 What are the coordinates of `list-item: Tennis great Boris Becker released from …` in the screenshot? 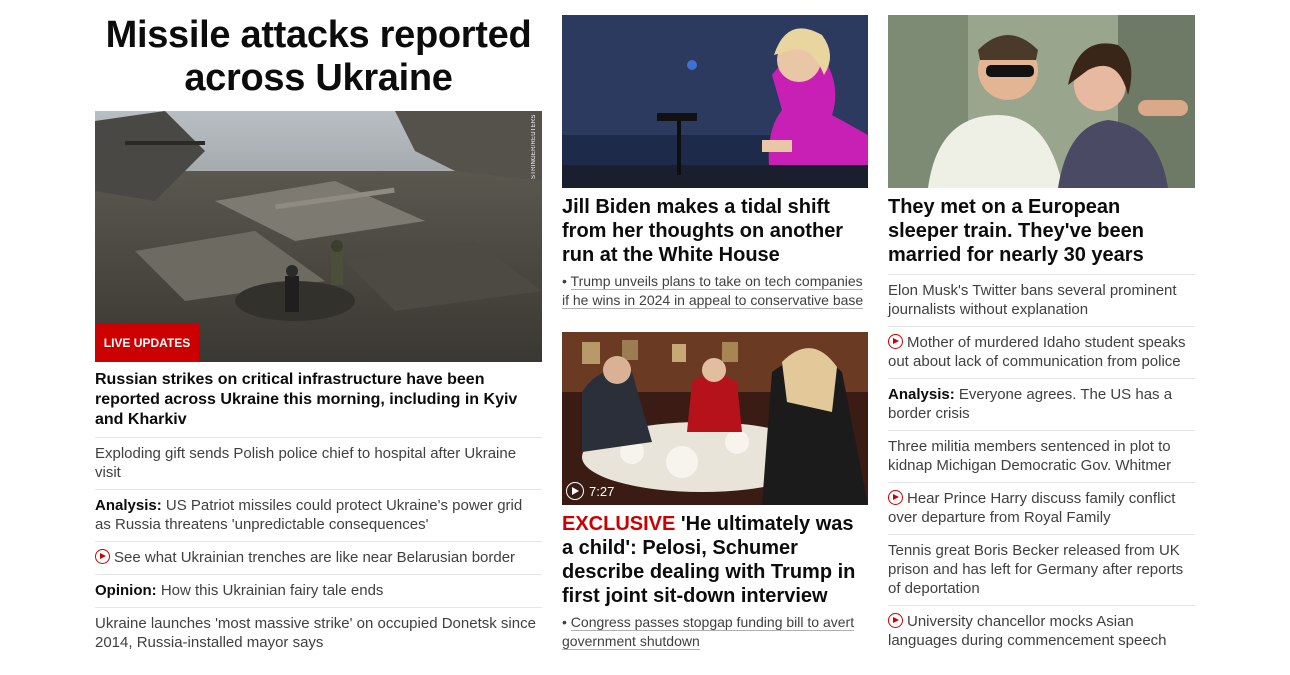 It's located at (1041, 569).